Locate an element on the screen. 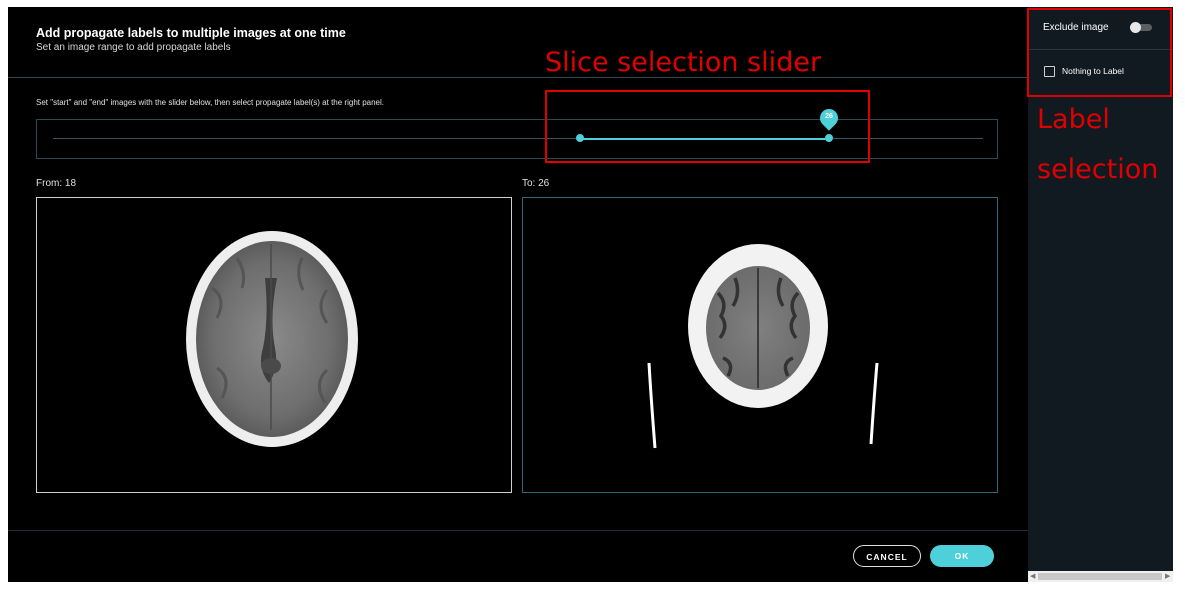  to-label: To: 26 is located at coordinates (536, 183).